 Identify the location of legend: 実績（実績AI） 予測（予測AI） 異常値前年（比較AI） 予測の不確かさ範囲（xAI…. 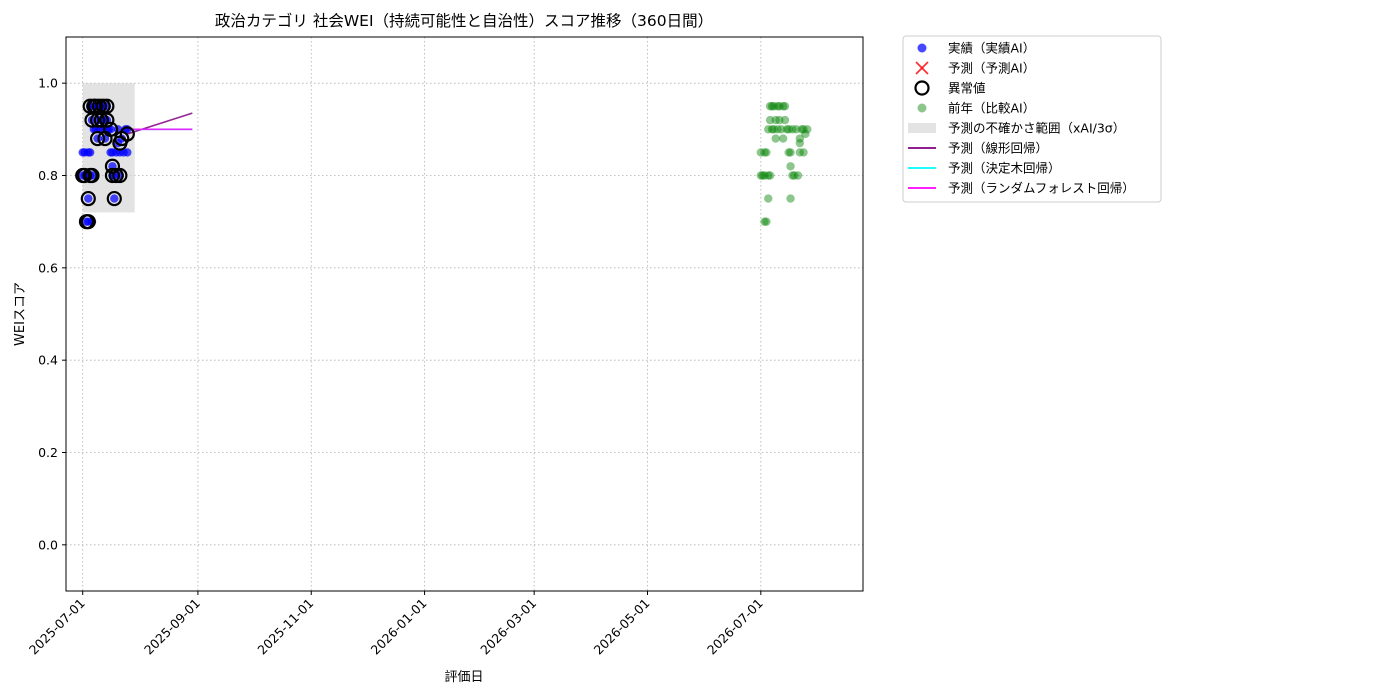
(1032, 119).